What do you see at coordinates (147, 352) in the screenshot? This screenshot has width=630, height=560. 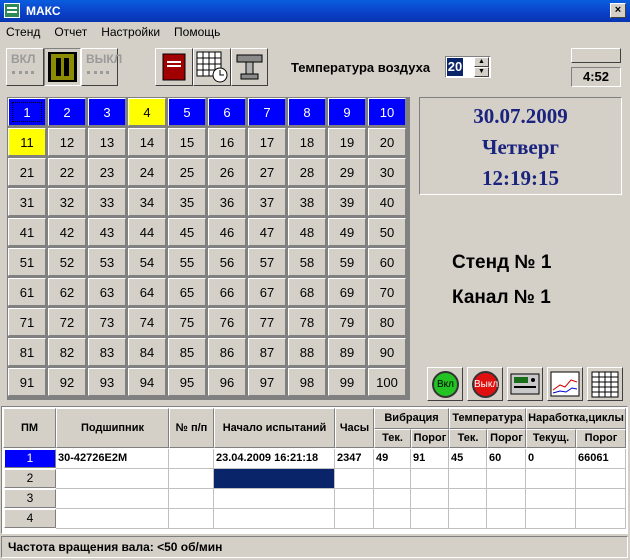 I see `grid-cell: 84` at bounding box center [147, 352].